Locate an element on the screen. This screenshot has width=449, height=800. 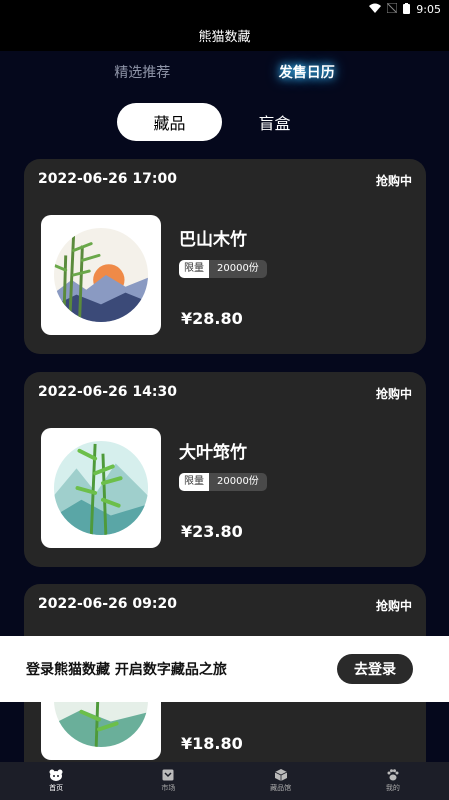
clock: 9:05 is located at coordinates (428, 9).